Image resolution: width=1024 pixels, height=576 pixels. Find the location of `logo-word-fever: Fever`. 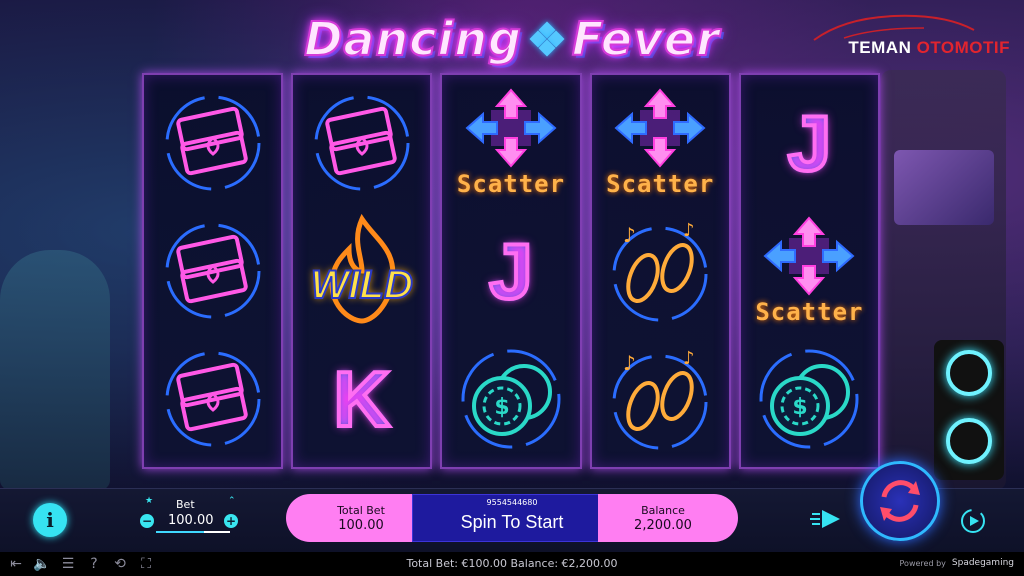

logo-word-fever: Fever is located at coordinates (645, 39).